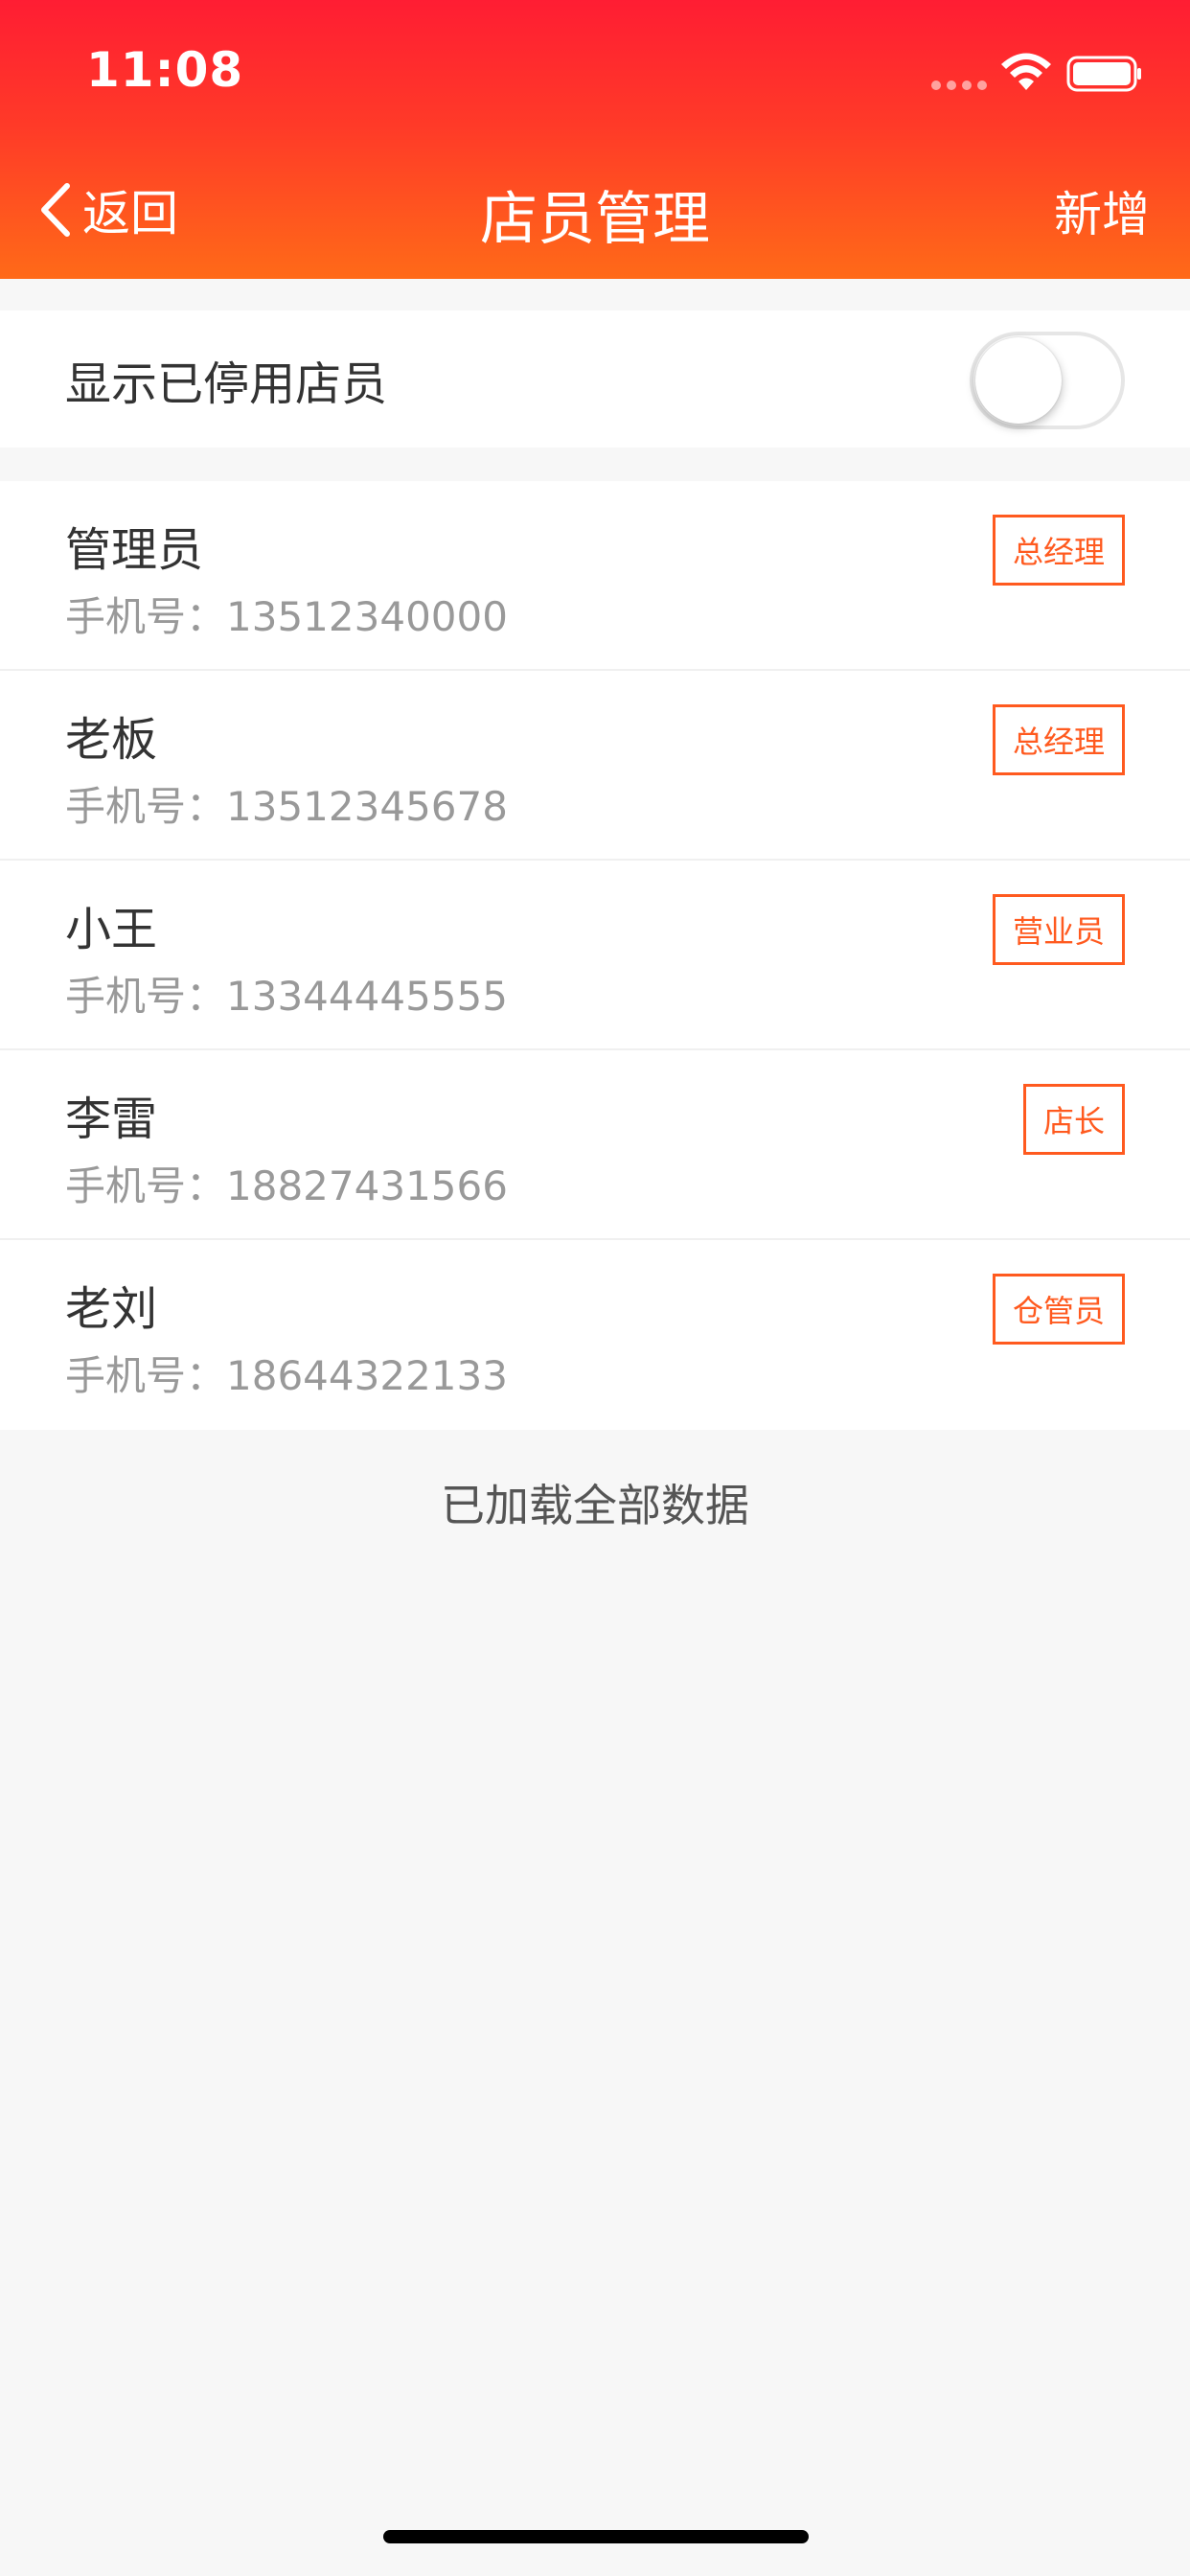 Image resolution: width=1190 pixels, height=2576 pixels. Describe the element at coordinates (1059, 1309) in the screenshot. I see `role-badge: 仓管员` at that location.